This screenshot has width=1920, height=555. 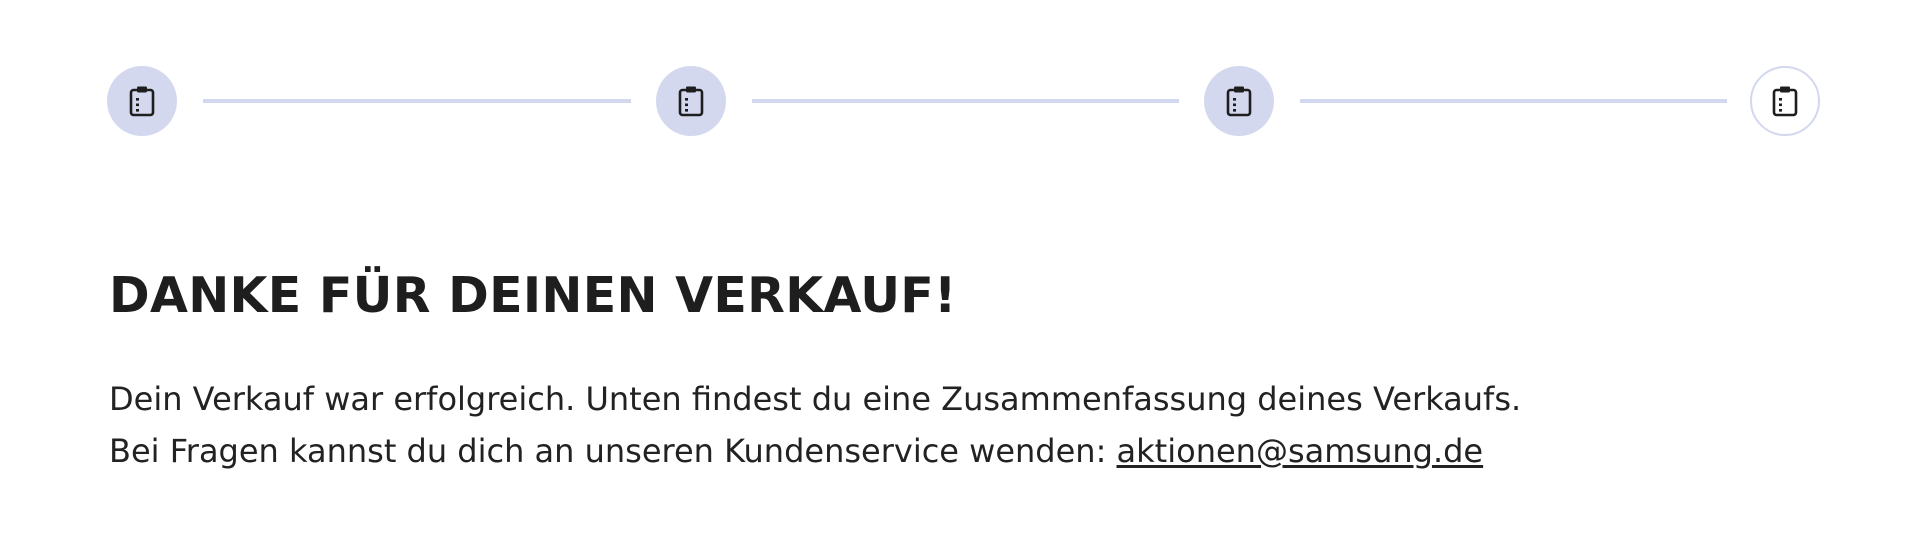 I want to click on page-title: DANKE FÜR DEINEN VERKAUF!, so click(x=533, y=295).